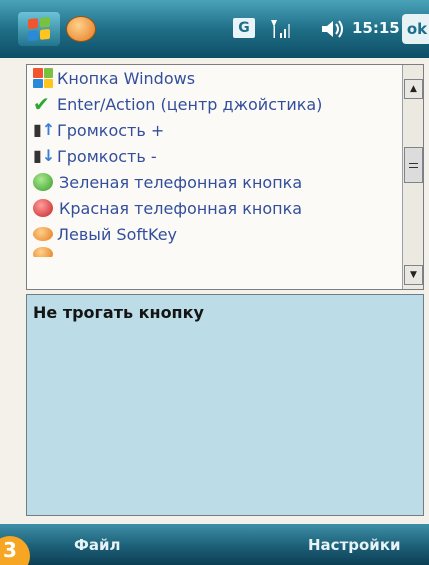 The width and height of the screenshot is (429, 565). What do you see at coordinates (376, 28) in the screenshot?
I see `clock: 15:15` at bounding box center [376, 28].